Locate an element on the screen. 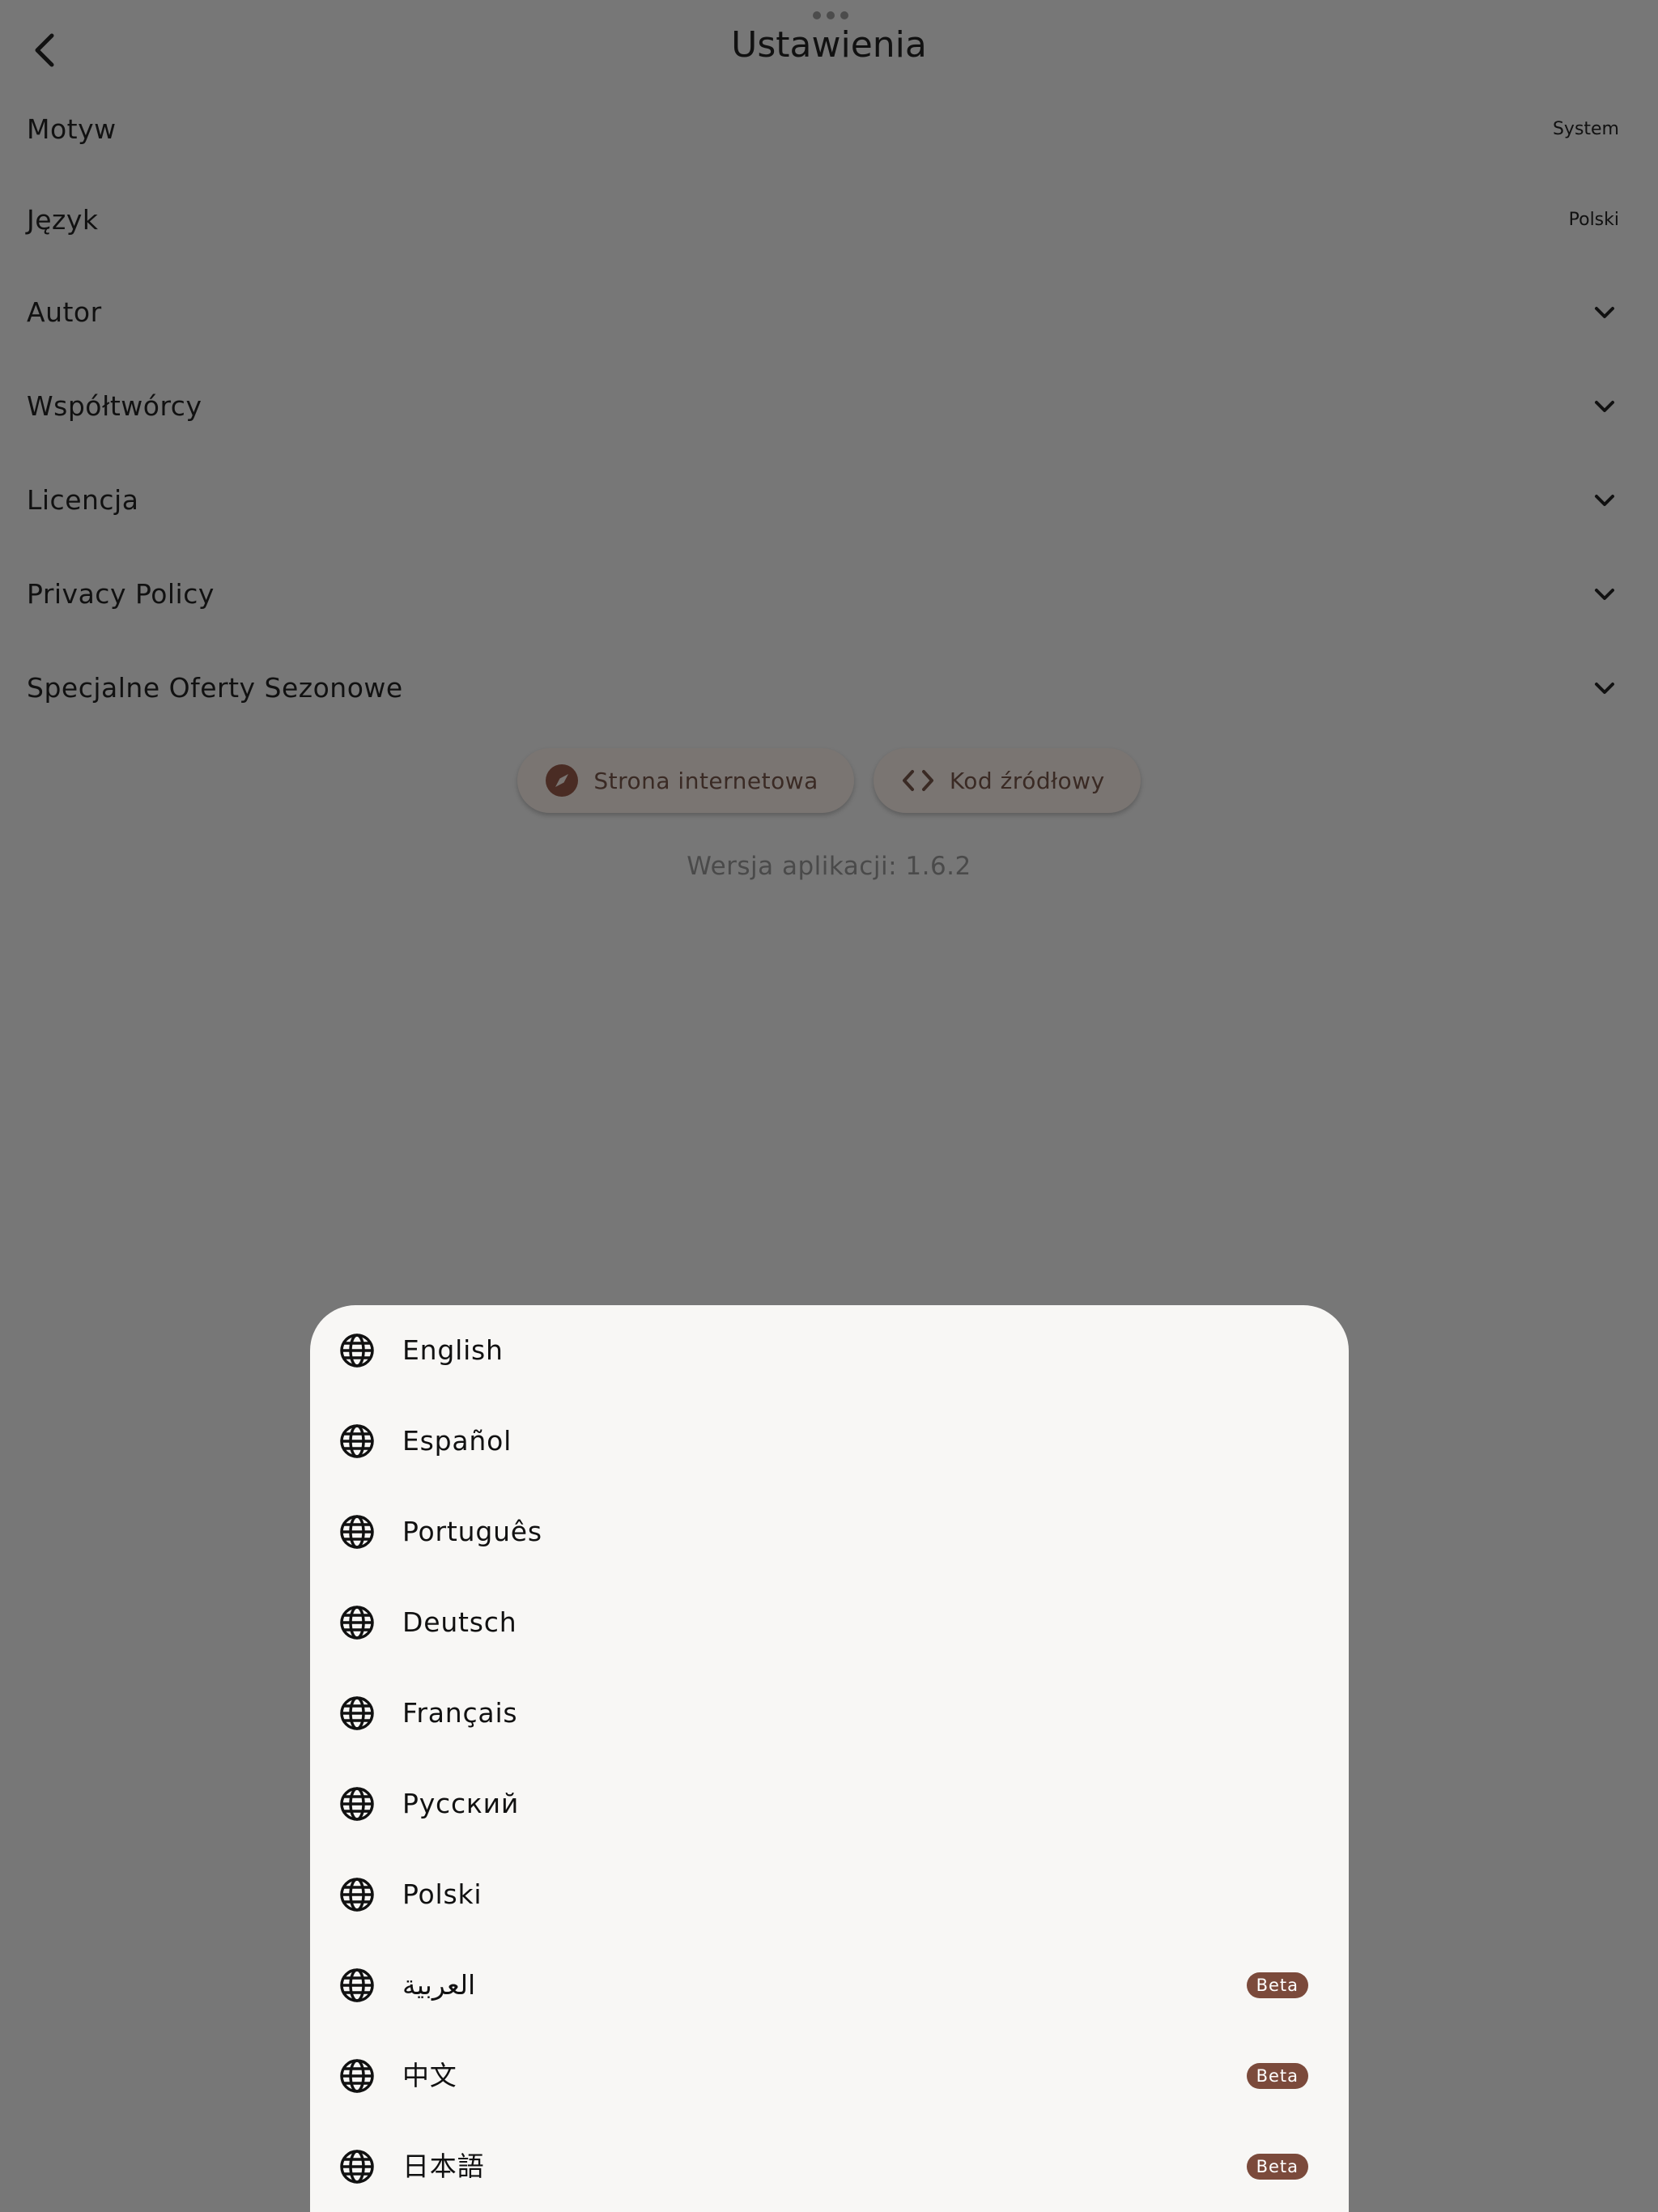 The height and width of the screenshot is (2212, 1658). setting-label: Współtwórcy is located at coordinates (114, 406).